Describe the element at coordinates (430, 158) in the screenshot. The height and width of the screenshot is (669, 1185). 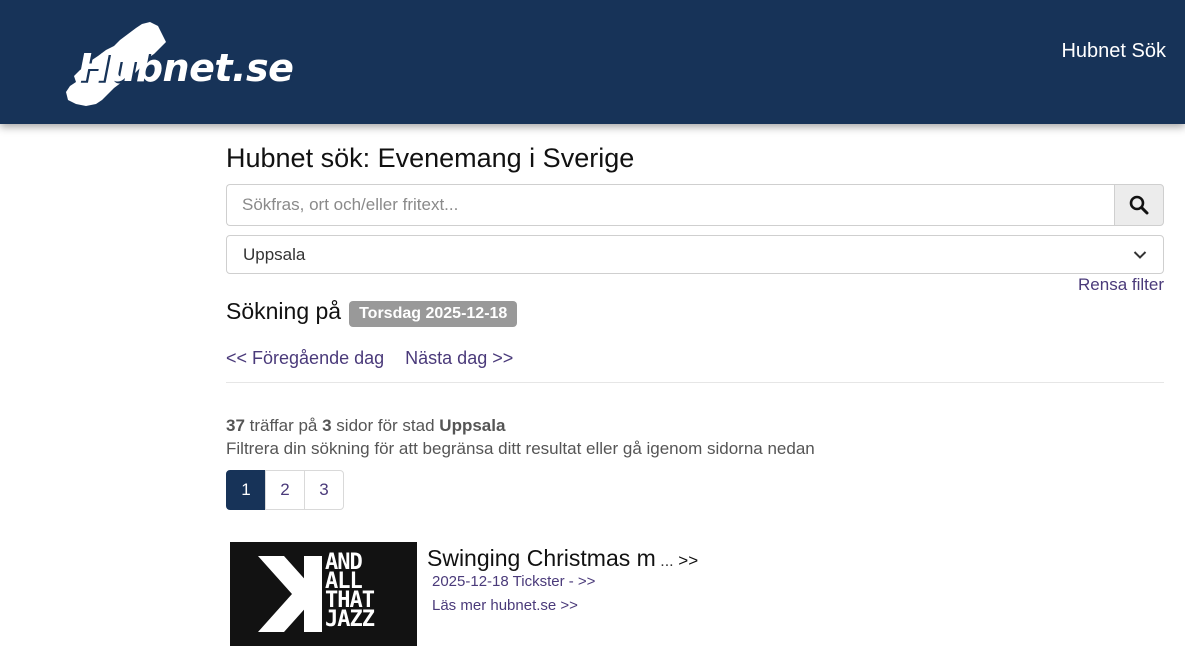
I see `page-title: Hubnet sök: Evenemang i Sverige` at that location.